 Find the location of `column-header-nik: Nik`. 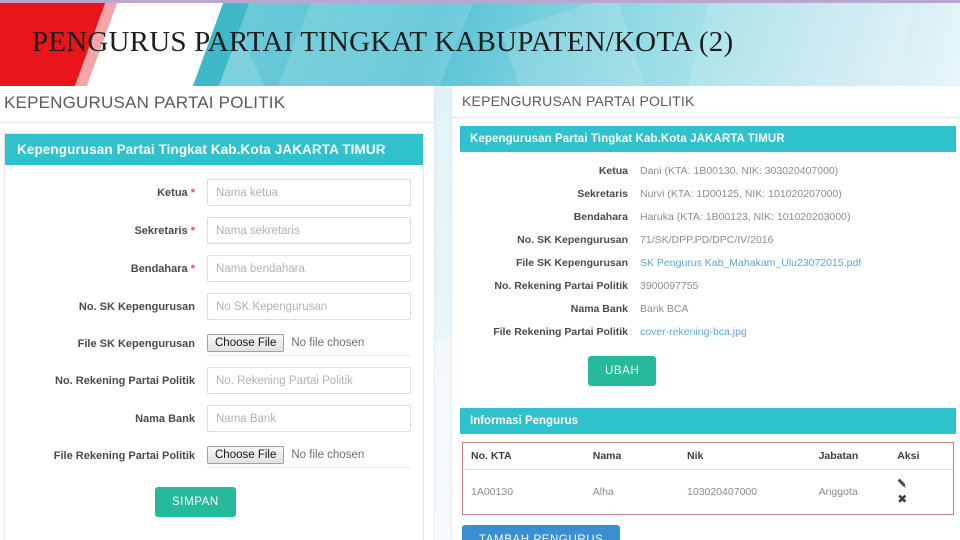

column-header-nik: Nik is located at coordinates (745, 456).